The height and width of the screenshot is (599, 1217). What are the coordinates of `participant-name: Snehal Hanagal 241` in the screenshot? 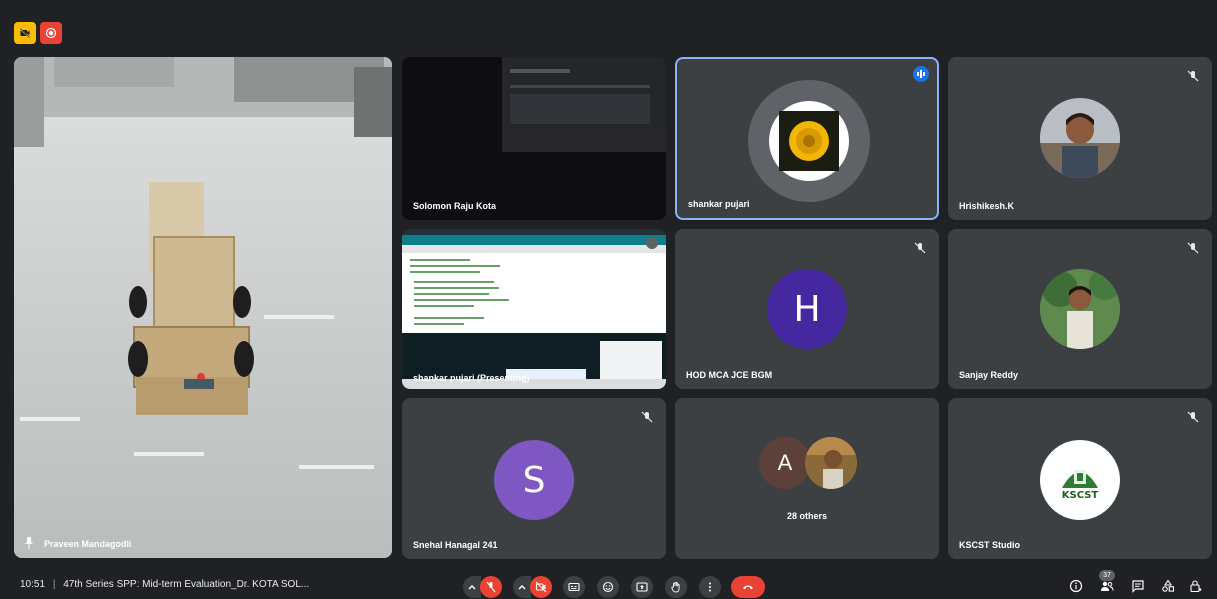 It's located at (455, 545).